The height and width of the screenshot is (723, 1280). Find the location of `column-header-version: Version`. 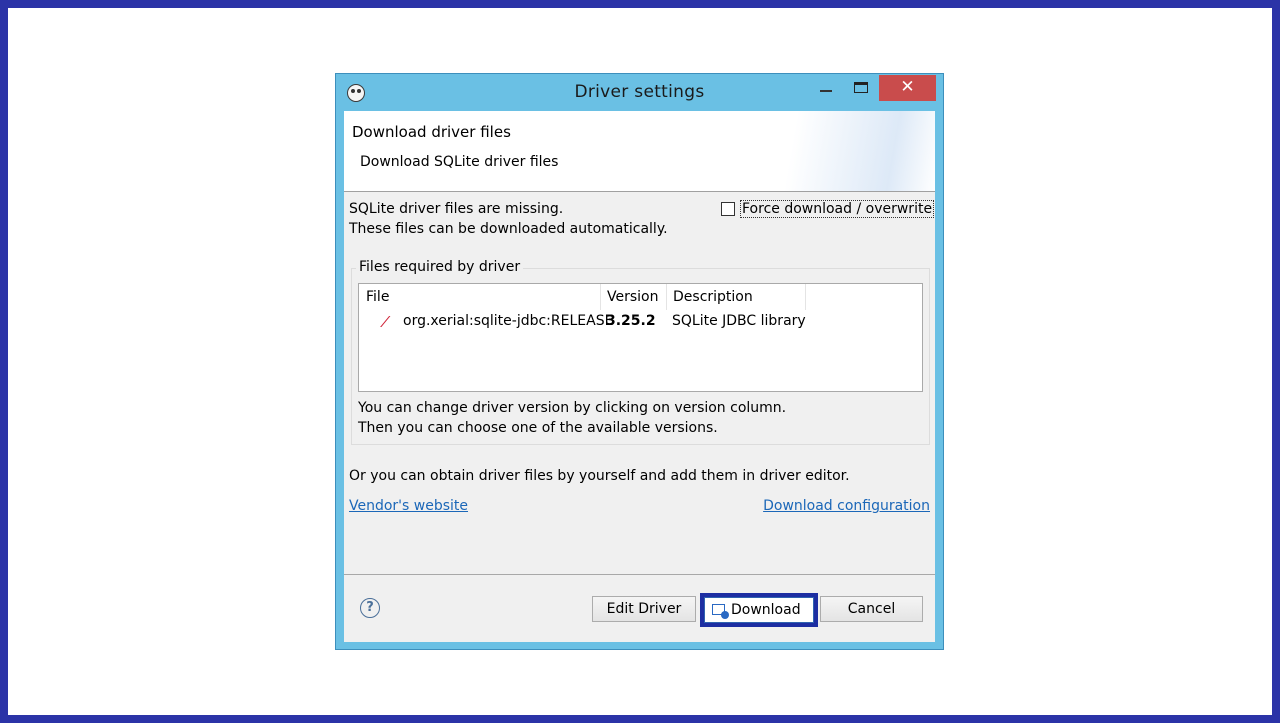

column-header-version: Version is located at coordinates (632, 297).